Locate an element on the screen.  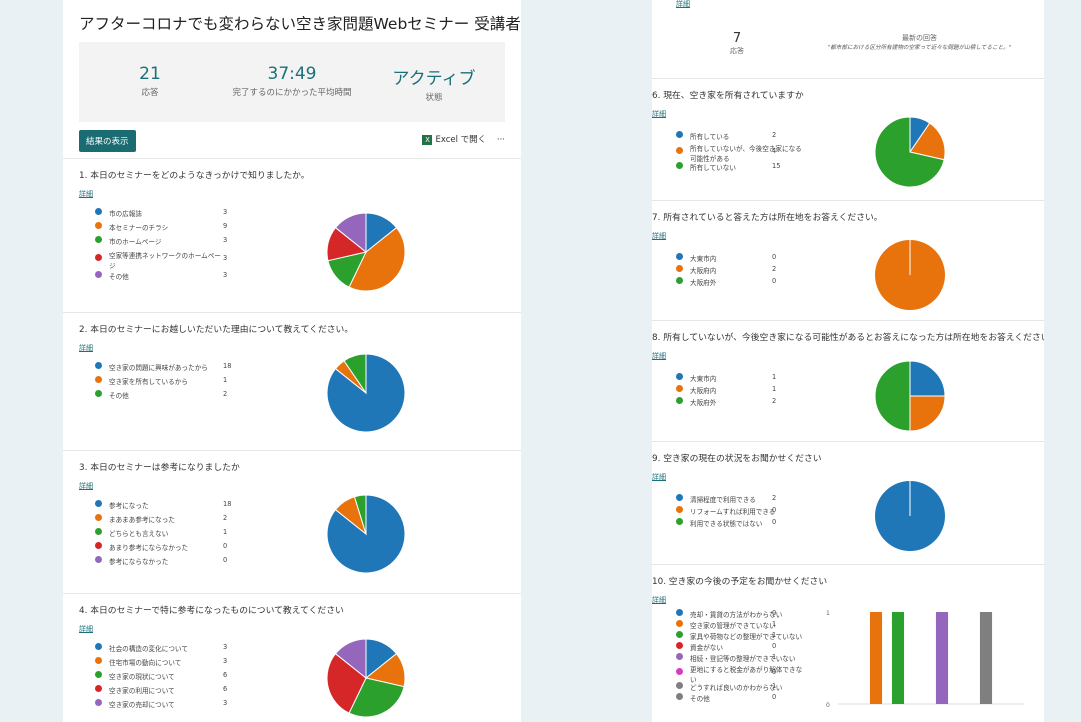
question-title: 6. 現在、空き家を所有されていますか is located at coordinates (728, 96).